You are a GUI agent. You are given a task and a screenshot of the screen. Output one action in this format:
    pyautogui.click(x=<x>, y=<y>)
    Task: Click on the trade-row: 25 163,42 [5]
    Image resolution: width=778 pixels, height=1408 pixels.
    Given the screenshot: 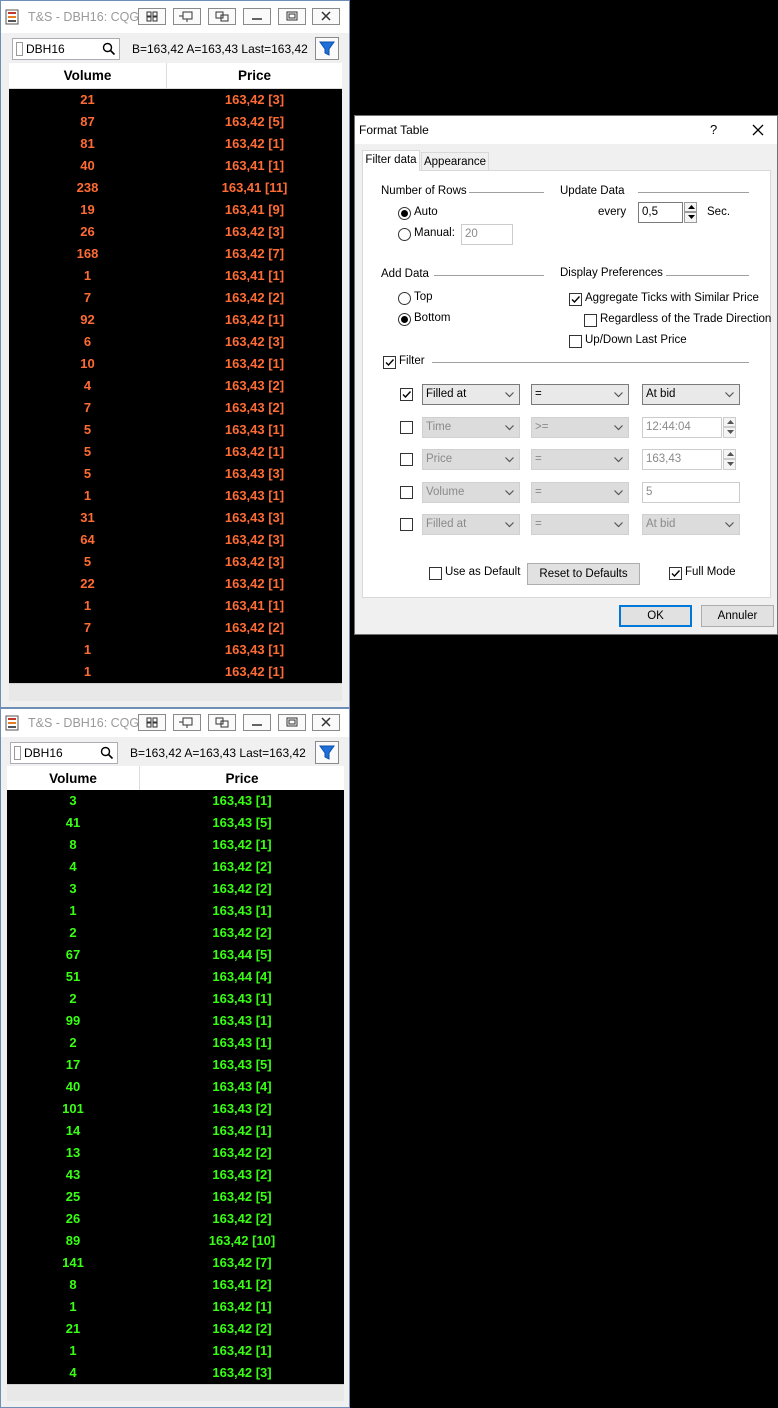 What is the action you would take?
    pyautogui.click(x=175, y=1197)
    